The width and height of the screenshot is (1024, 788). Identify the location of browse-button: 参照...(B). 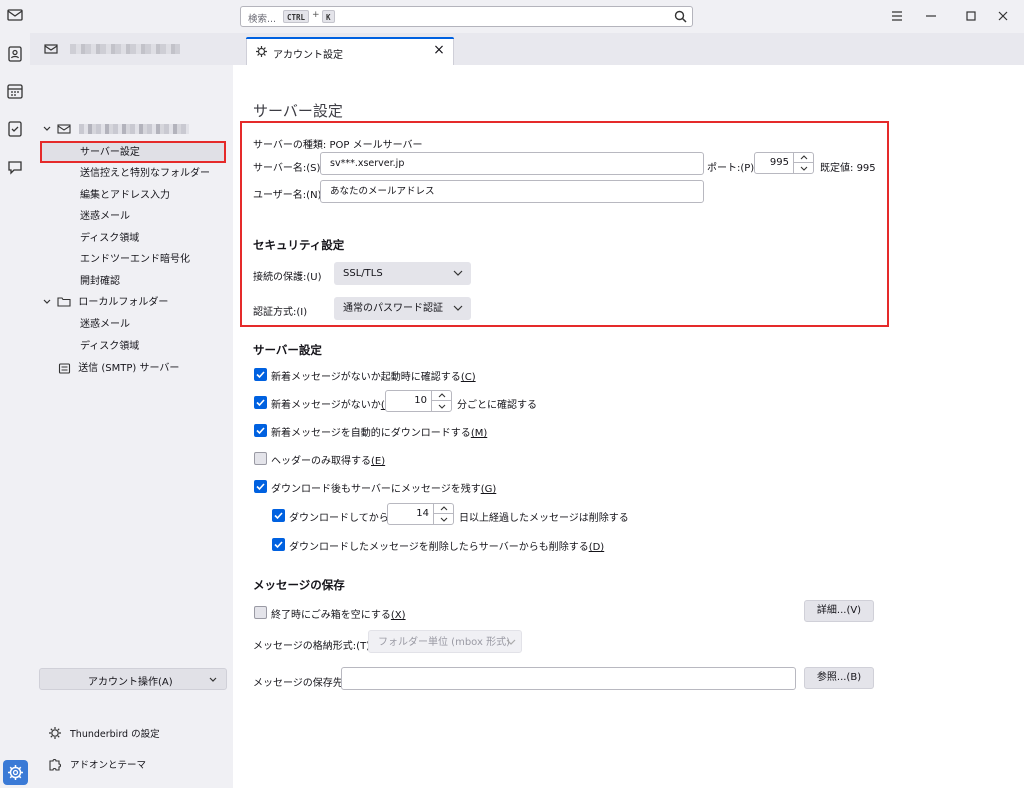
(839, 678).